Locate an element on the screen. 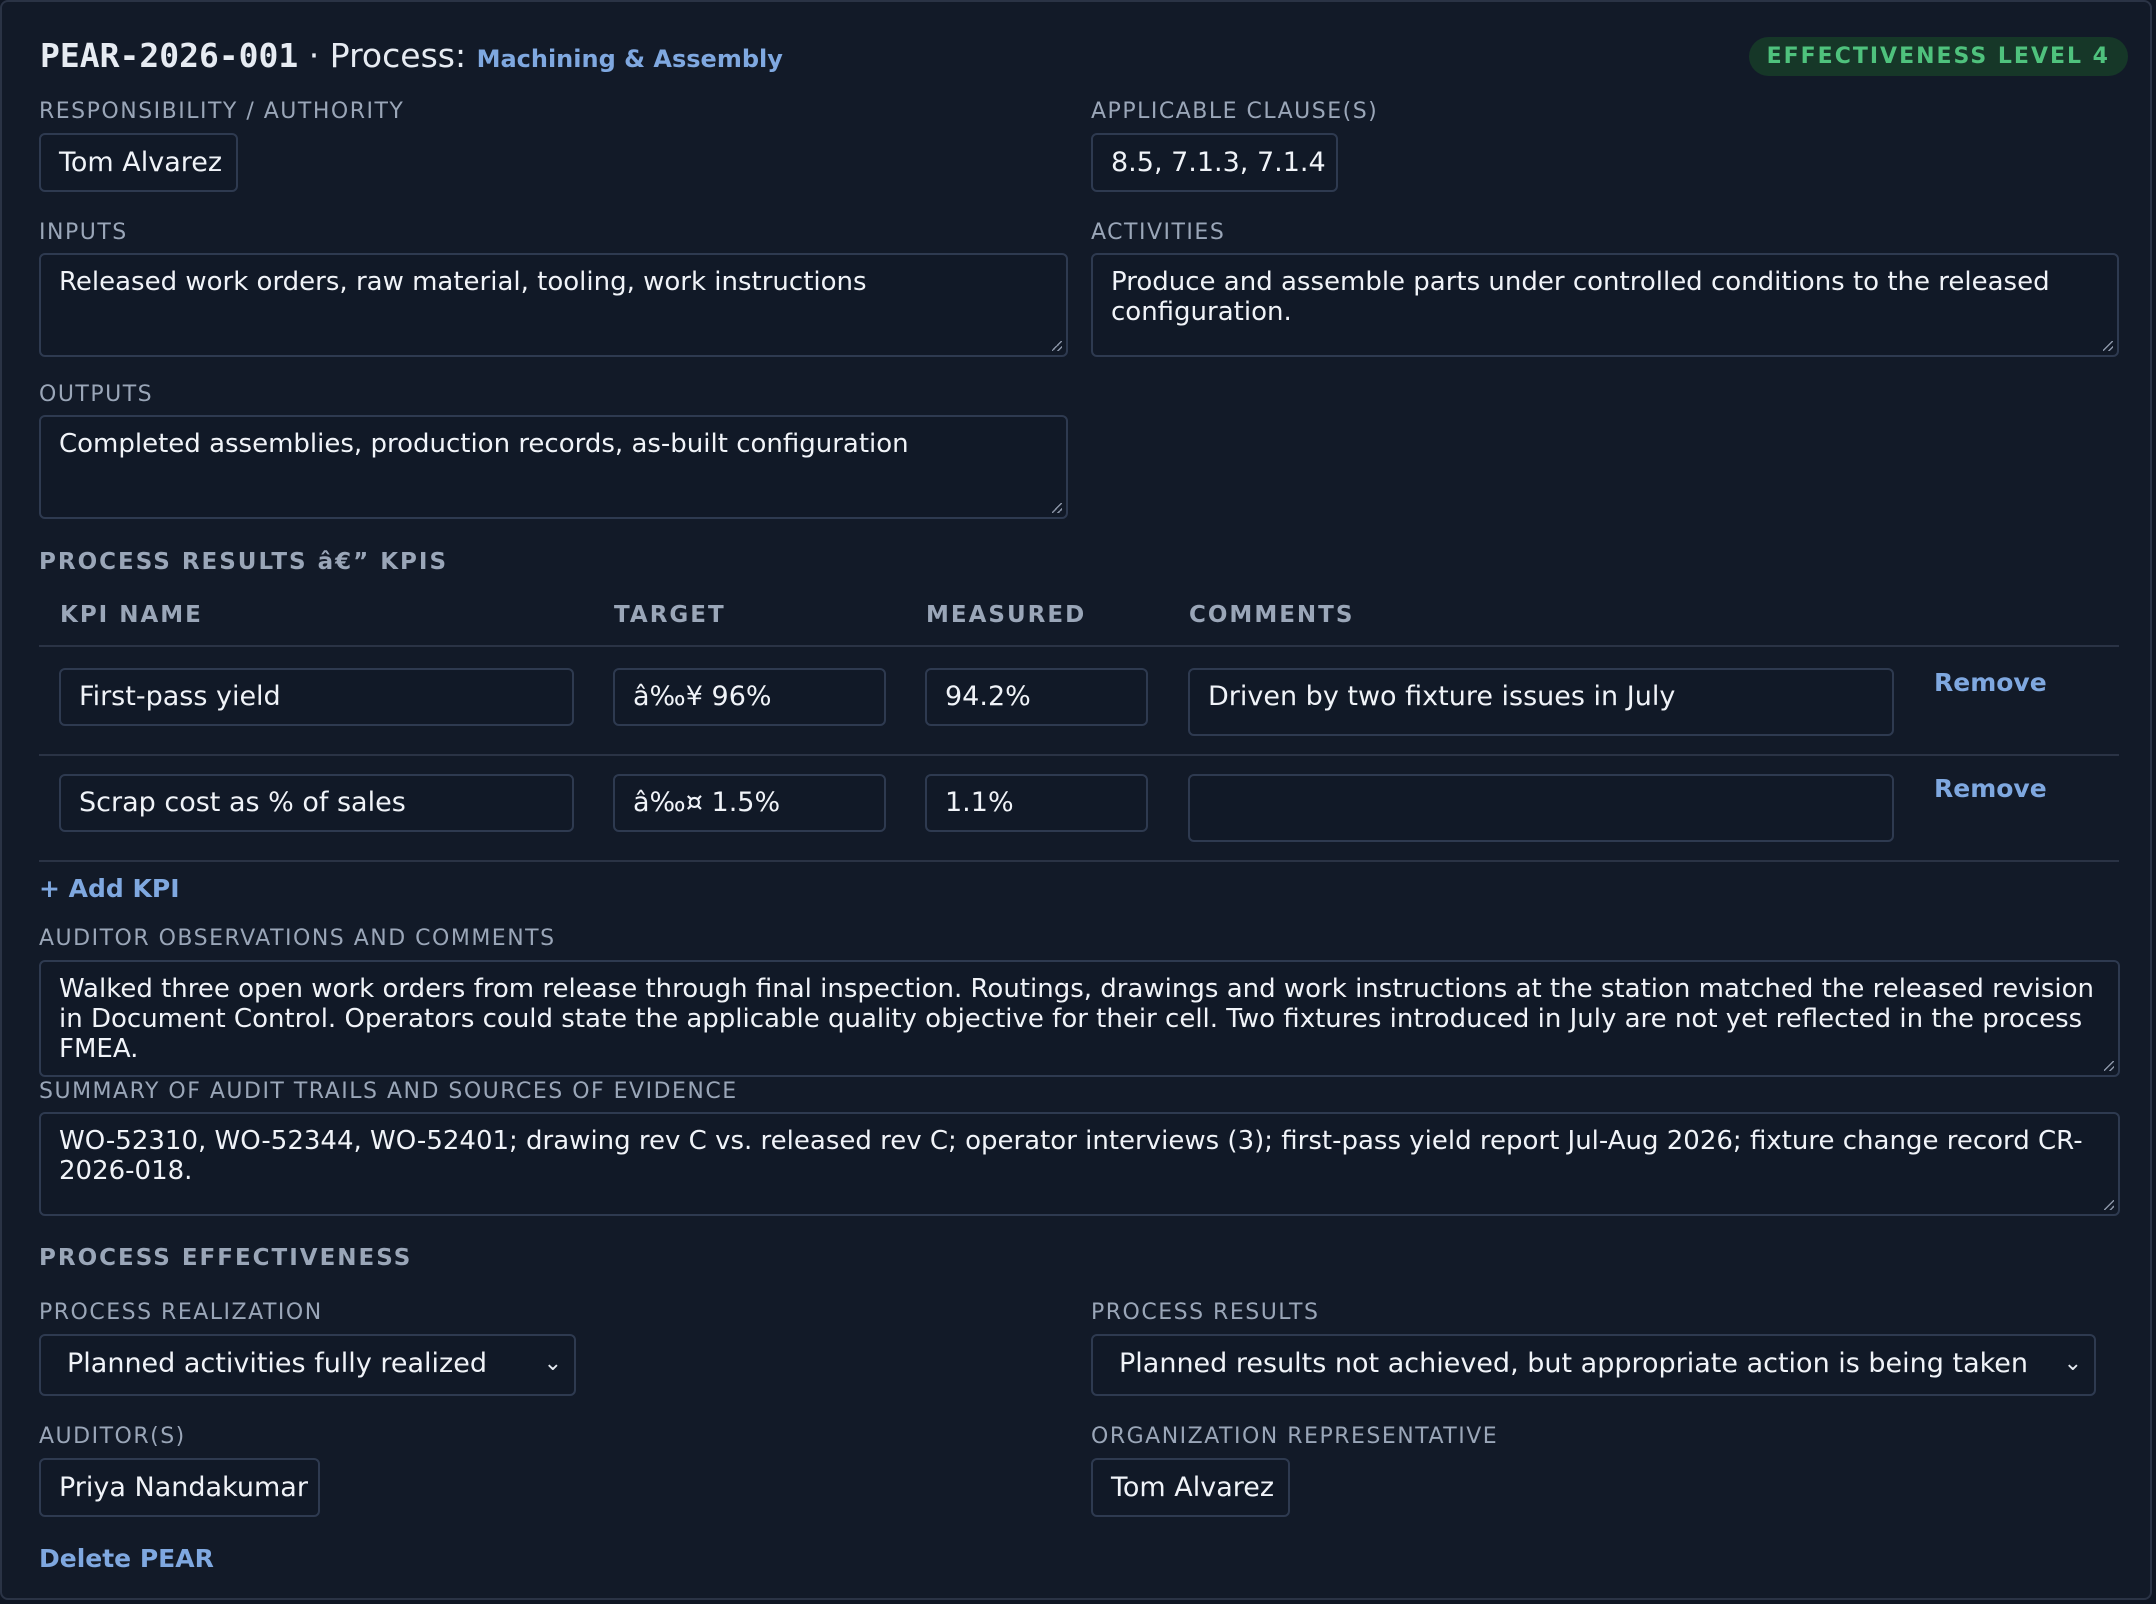 This screenshot has width=2156, height=1604. process-prefix: Process: is located at coordinates (403, 55).